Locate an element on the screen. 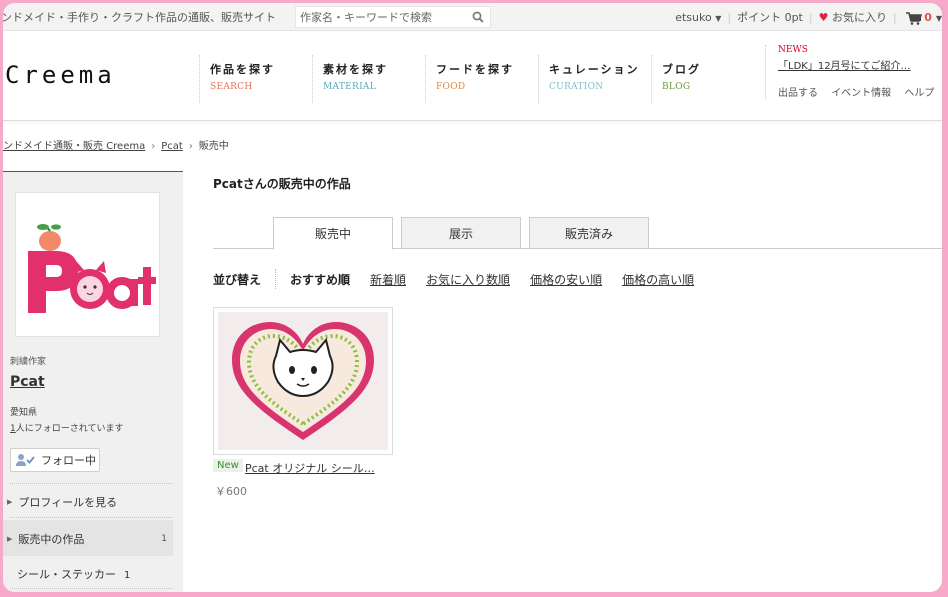 The height and width of the screenshot is (597, 948). search-icon is located at coordinates (478, 17).